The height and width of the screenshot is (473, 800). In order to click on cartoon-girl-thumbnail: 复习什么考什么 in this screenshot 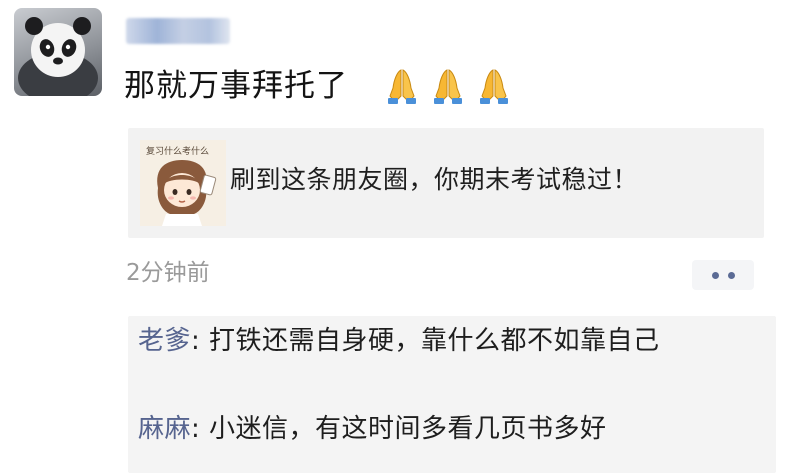, I will do `click(183, 183)`.